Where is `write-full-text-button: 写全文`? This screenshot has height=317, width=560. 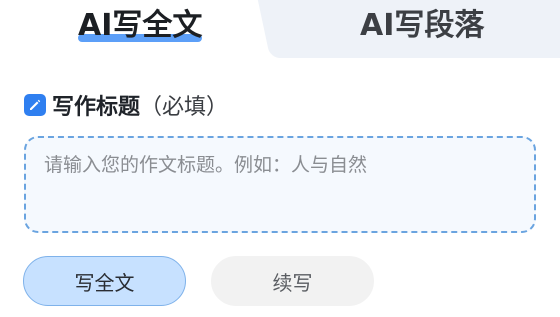
write-full-text-button: 写全文 is located at coordinates (104, 281).